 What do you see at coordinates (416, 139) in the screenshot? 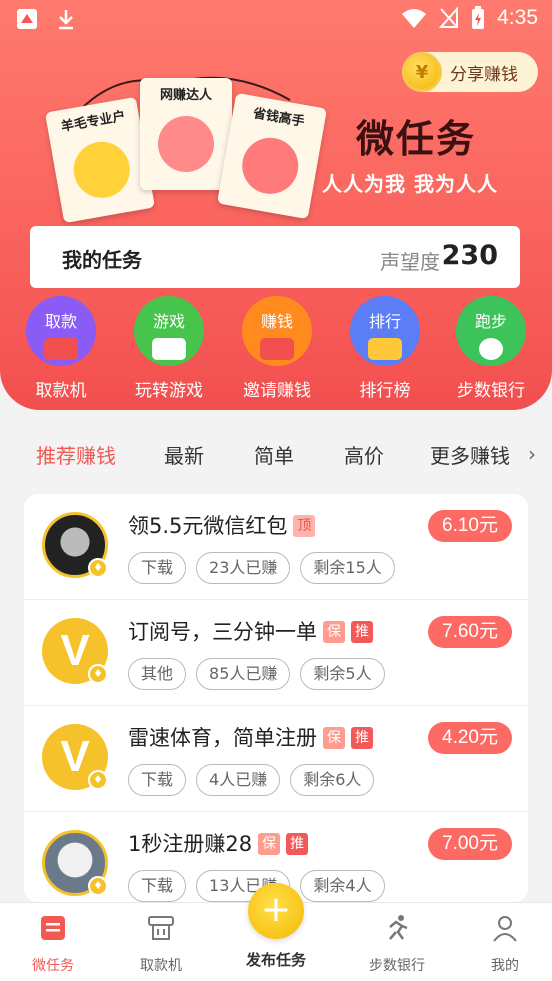
I see `hero-title: 微任务` at bounding box center [416, 139].